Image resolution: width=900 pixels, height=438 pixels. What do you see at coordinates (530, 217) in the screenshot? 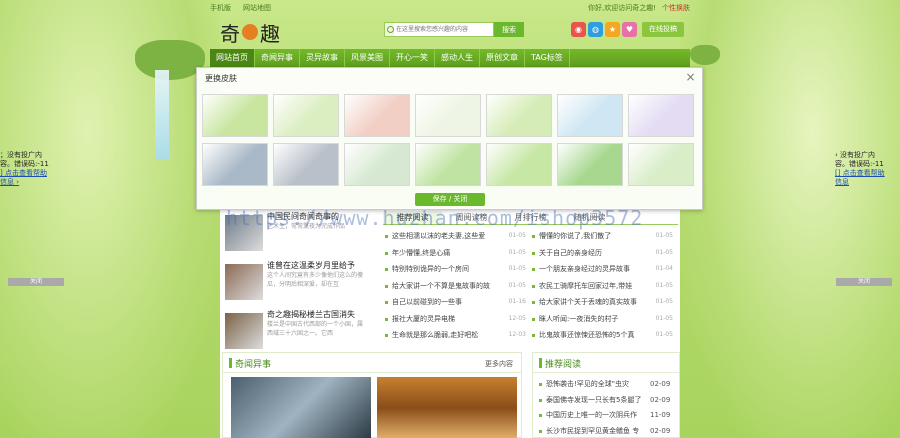
I see `tab-2: 月排行榜` at bounding box center [530, 217].